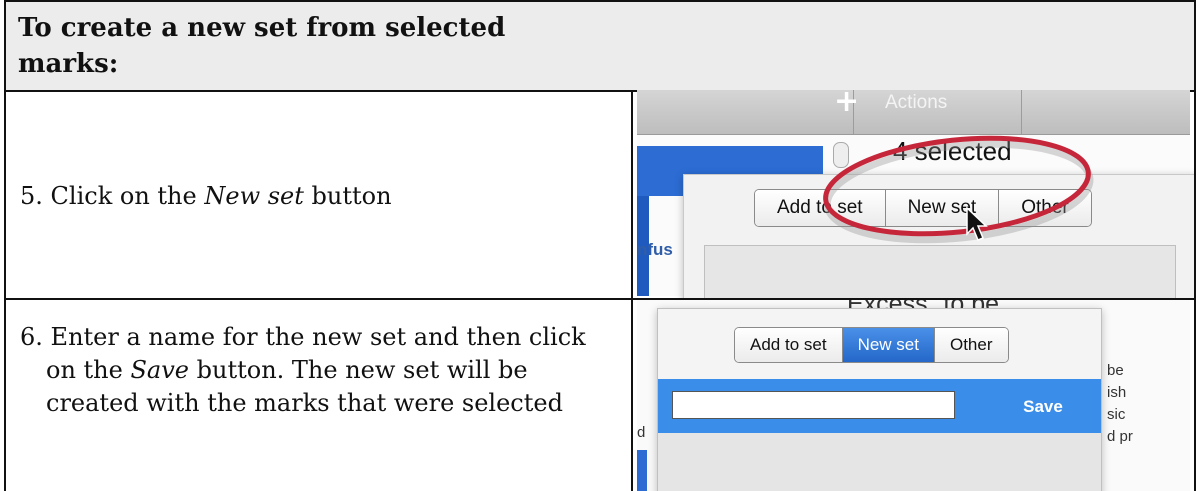  Describe the element at coordinates (1043, 406) in the screenshot. I see `save-button: Save` at that location.